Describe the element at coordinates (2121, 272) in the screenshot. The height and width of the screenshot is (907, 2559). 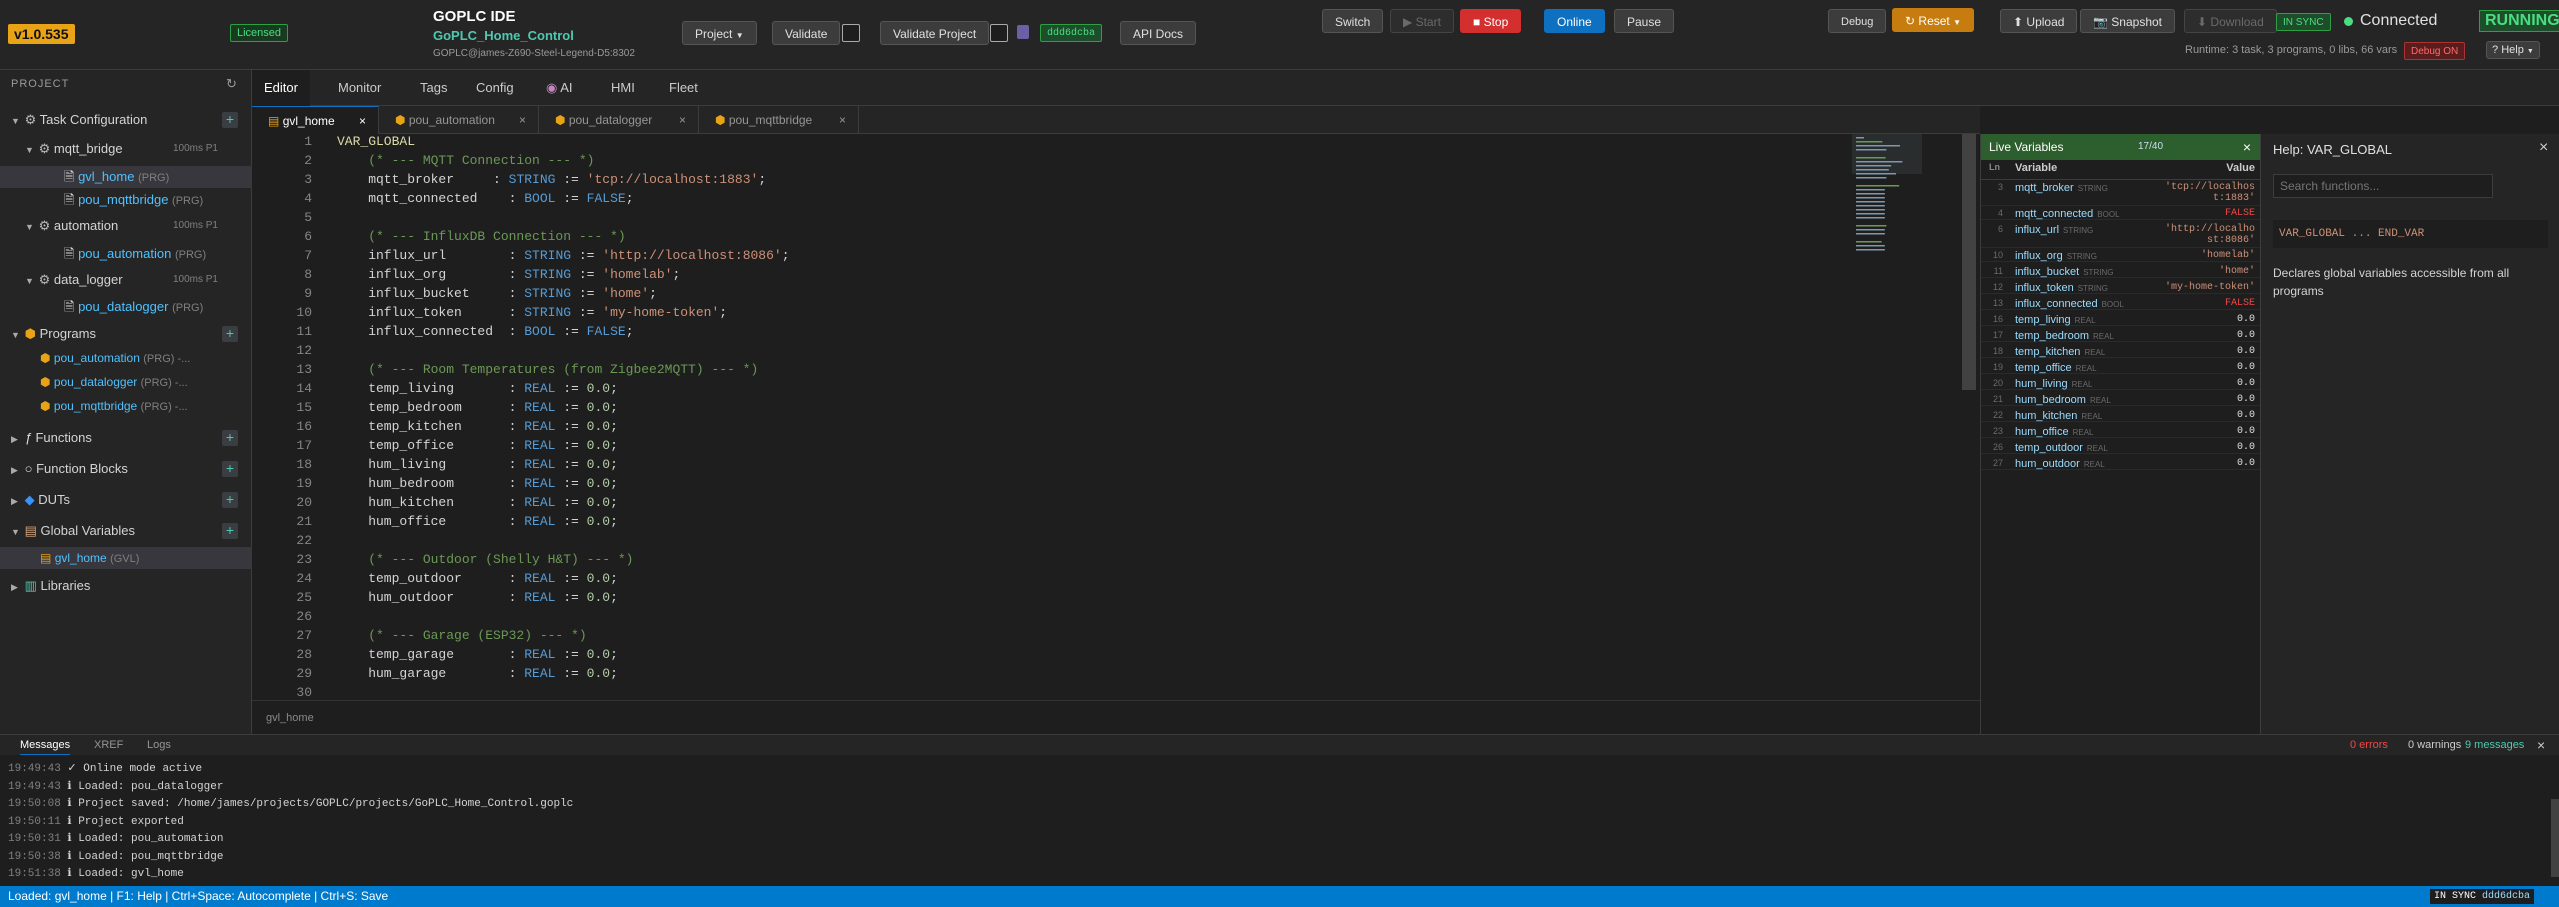
I see `live-var-row: 11 influx_bucket STRING 'home'` at that location.